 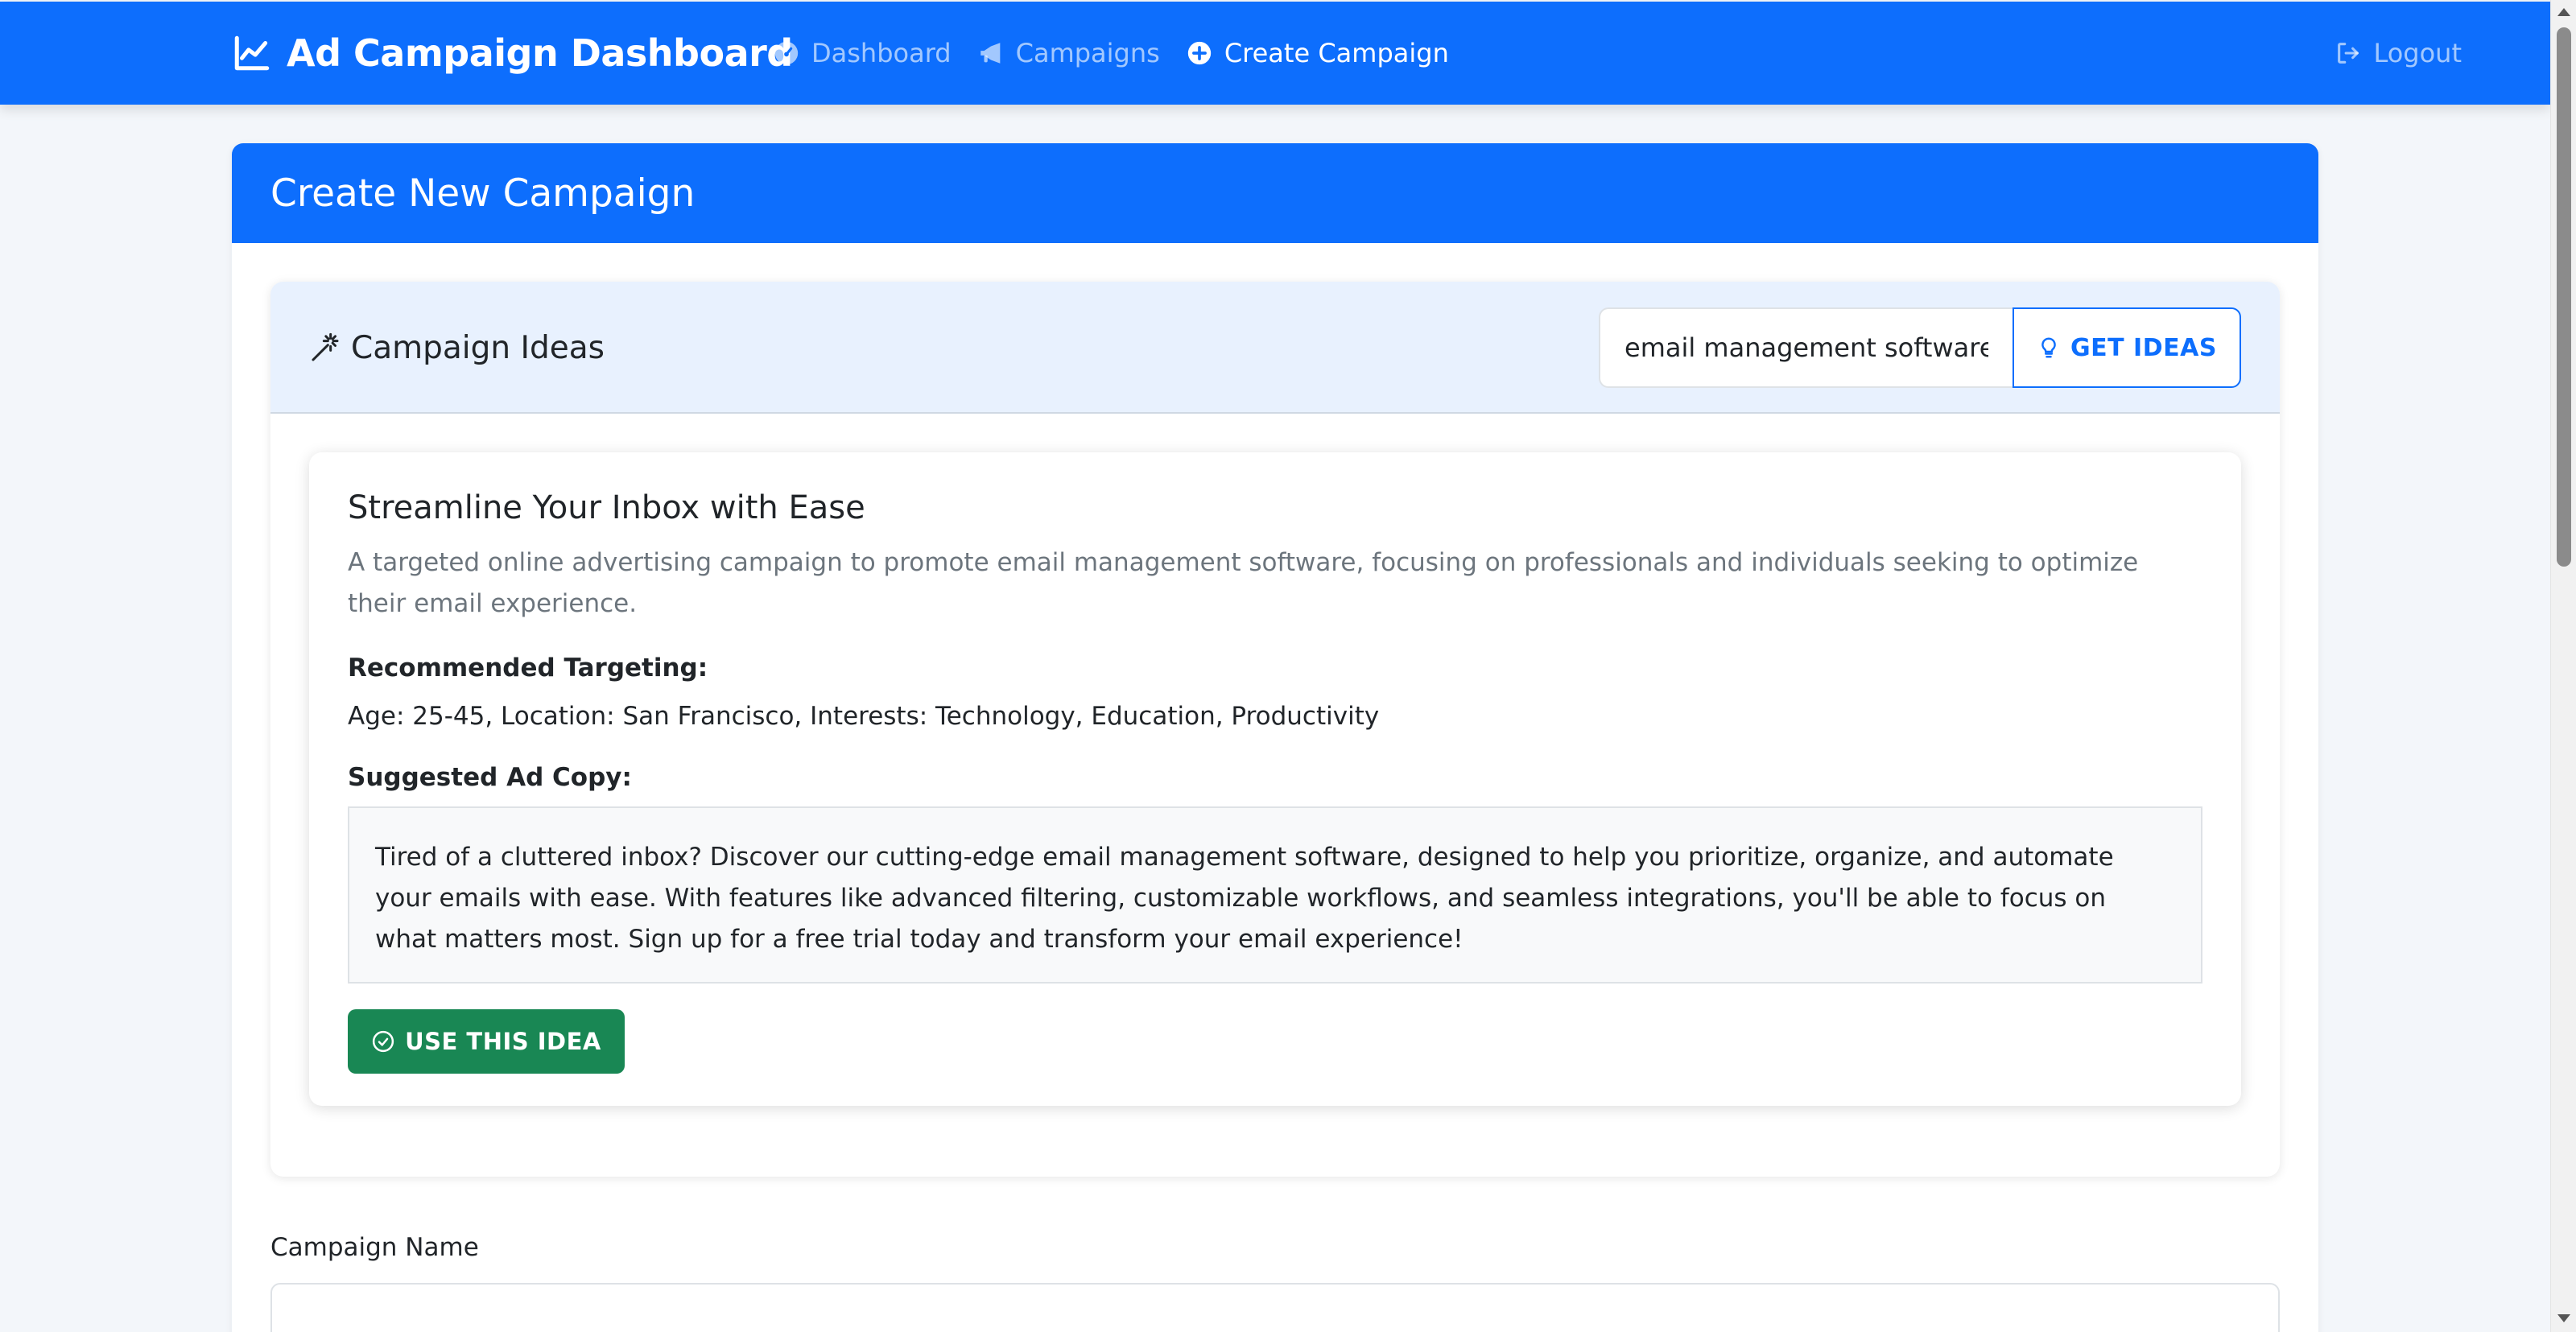 What do you see at coordinates (2564, 297) in the screenshot?
I see `scrollbar-thumb` at bounding box center [2564, 297].